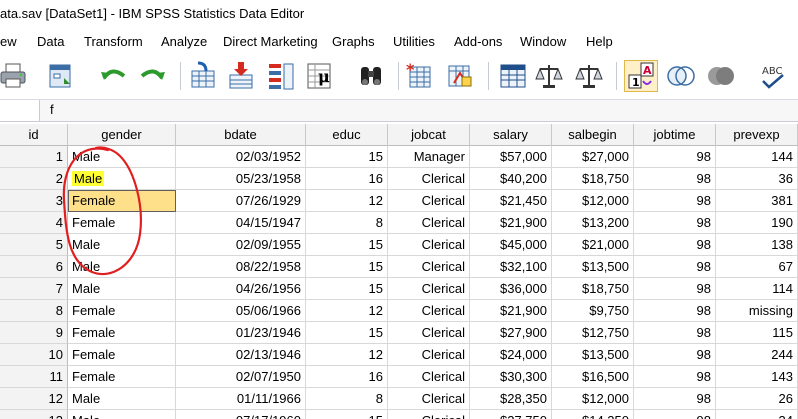 This screenshot has height=419, width=798. What do you see at coordinates (675, 135) in the screenshot?
I see `column-header-jobtime: jobtime` at bounding box center [675, 135].